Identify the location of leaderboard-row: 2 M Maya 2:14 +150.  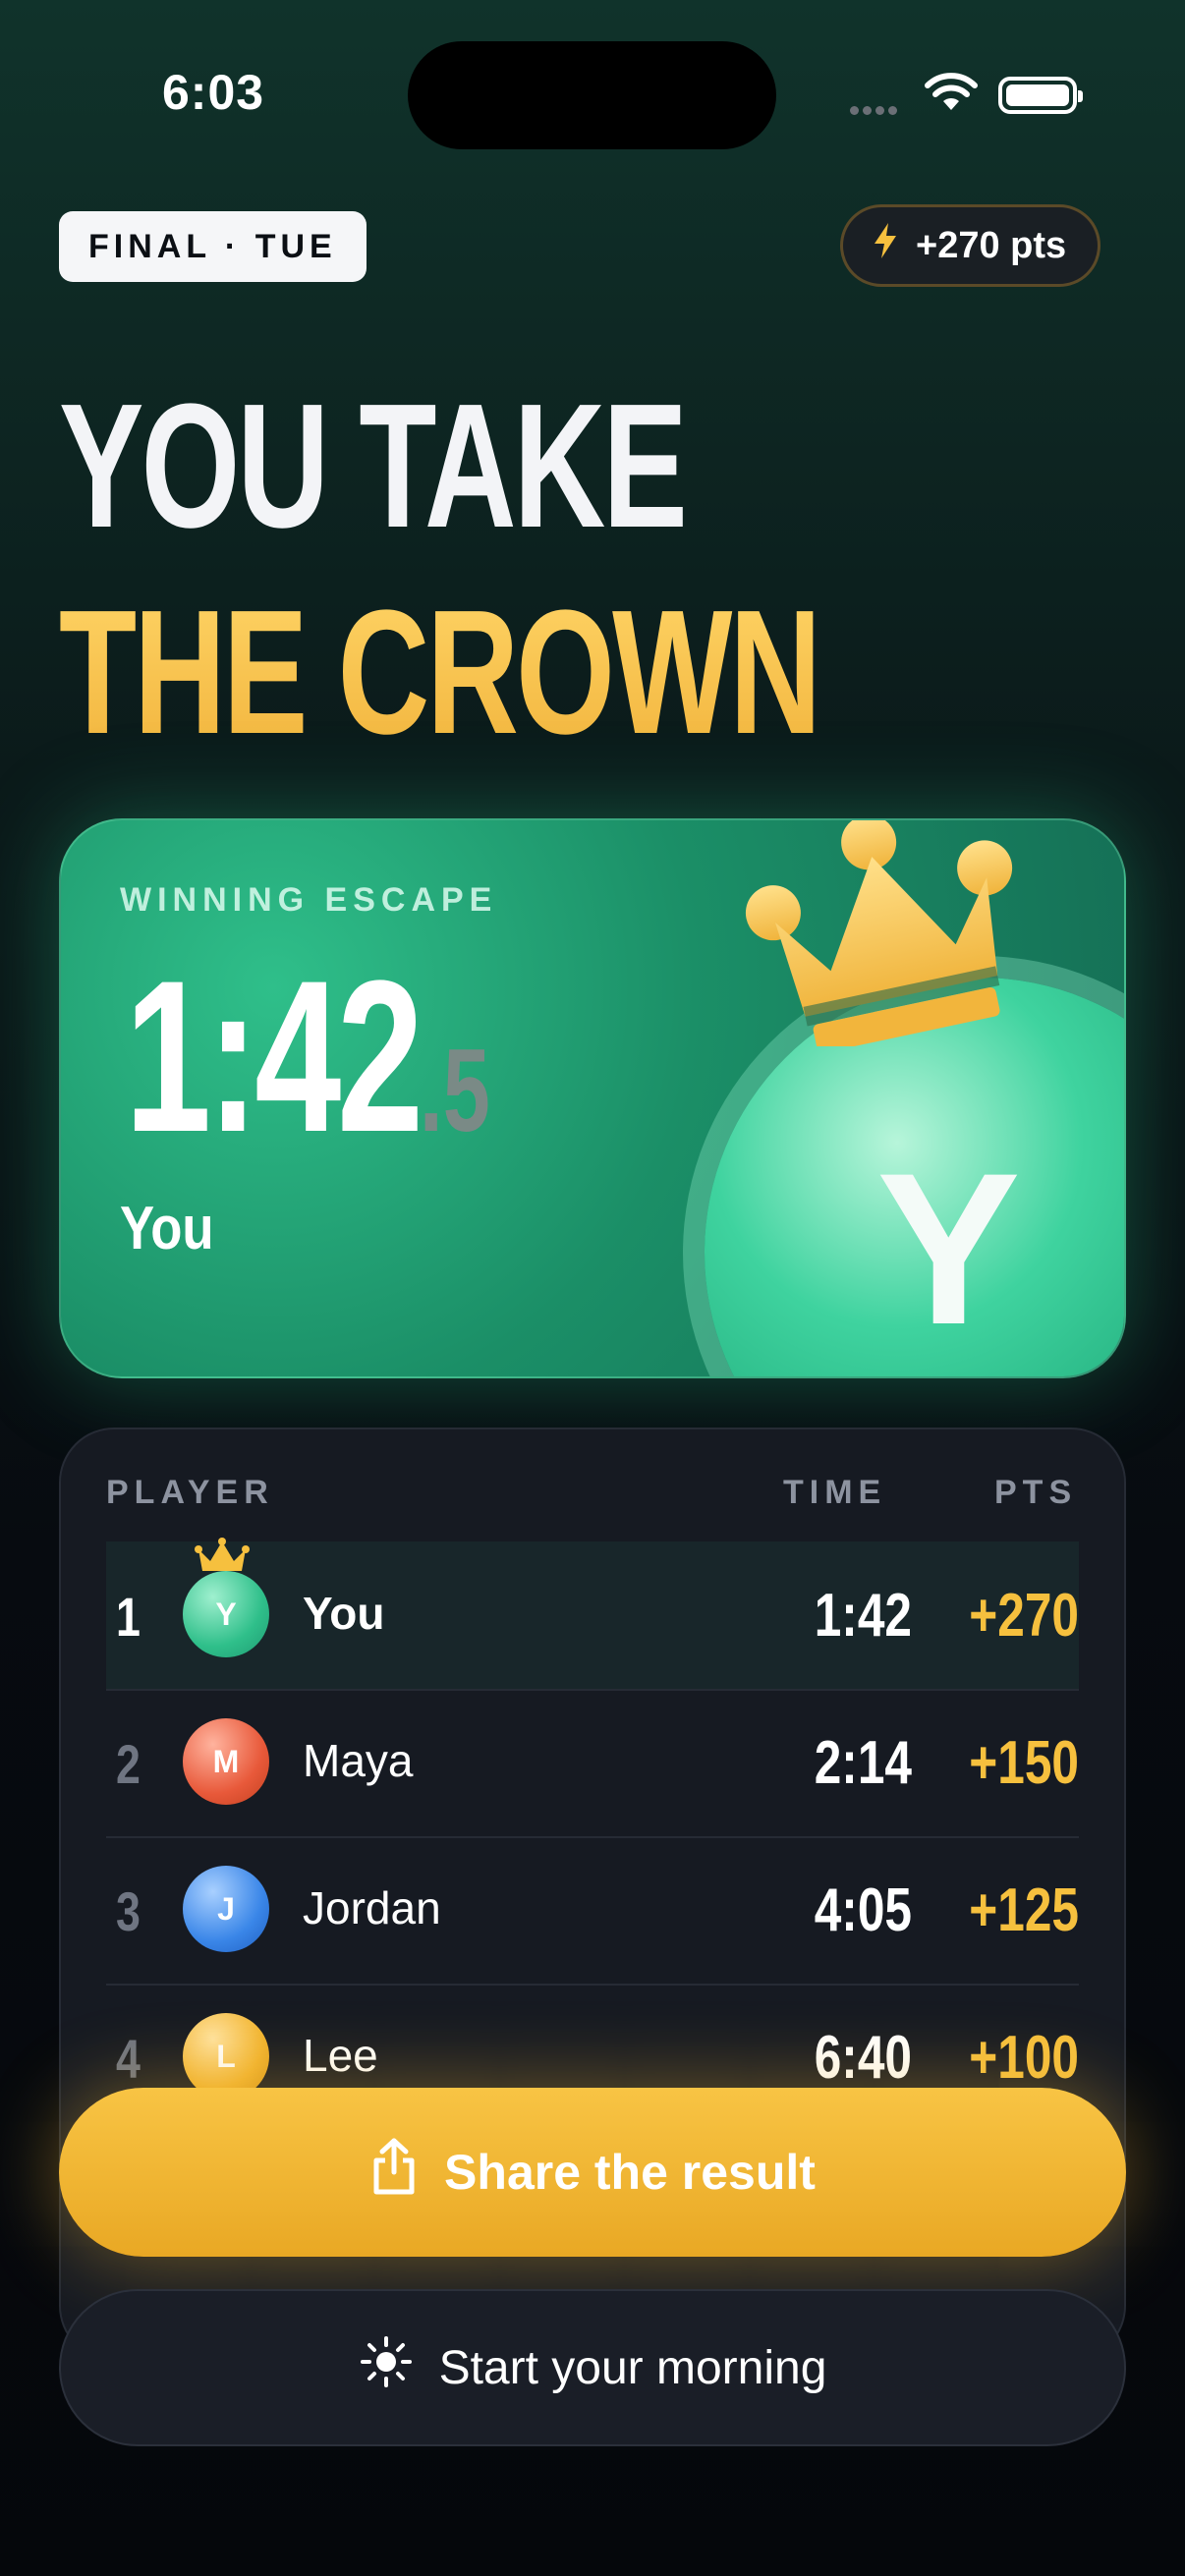
(592, 1763).